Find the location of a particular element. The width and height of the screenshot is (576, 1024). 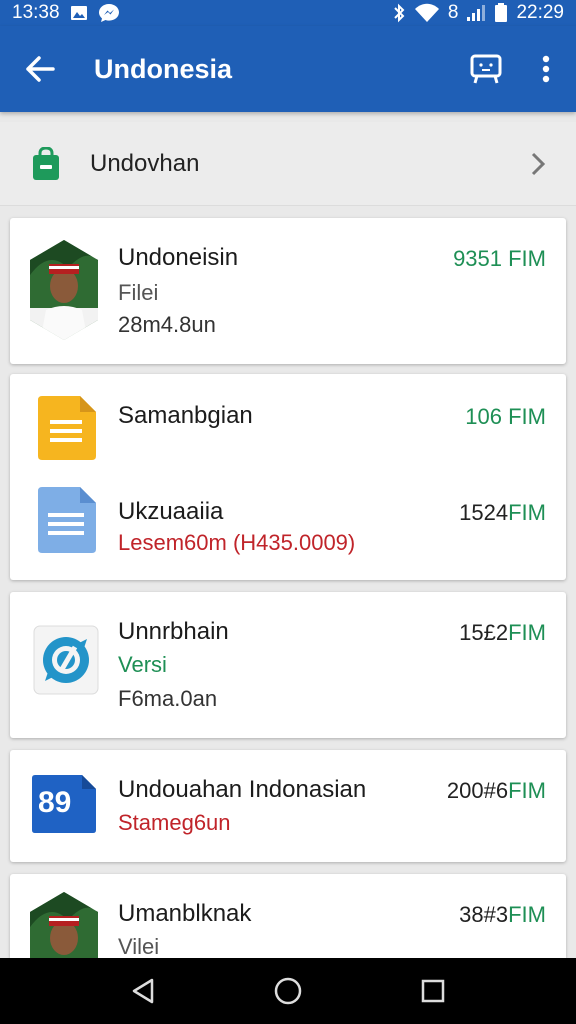

arrow-back-icon is located at coordinates (40, 69).